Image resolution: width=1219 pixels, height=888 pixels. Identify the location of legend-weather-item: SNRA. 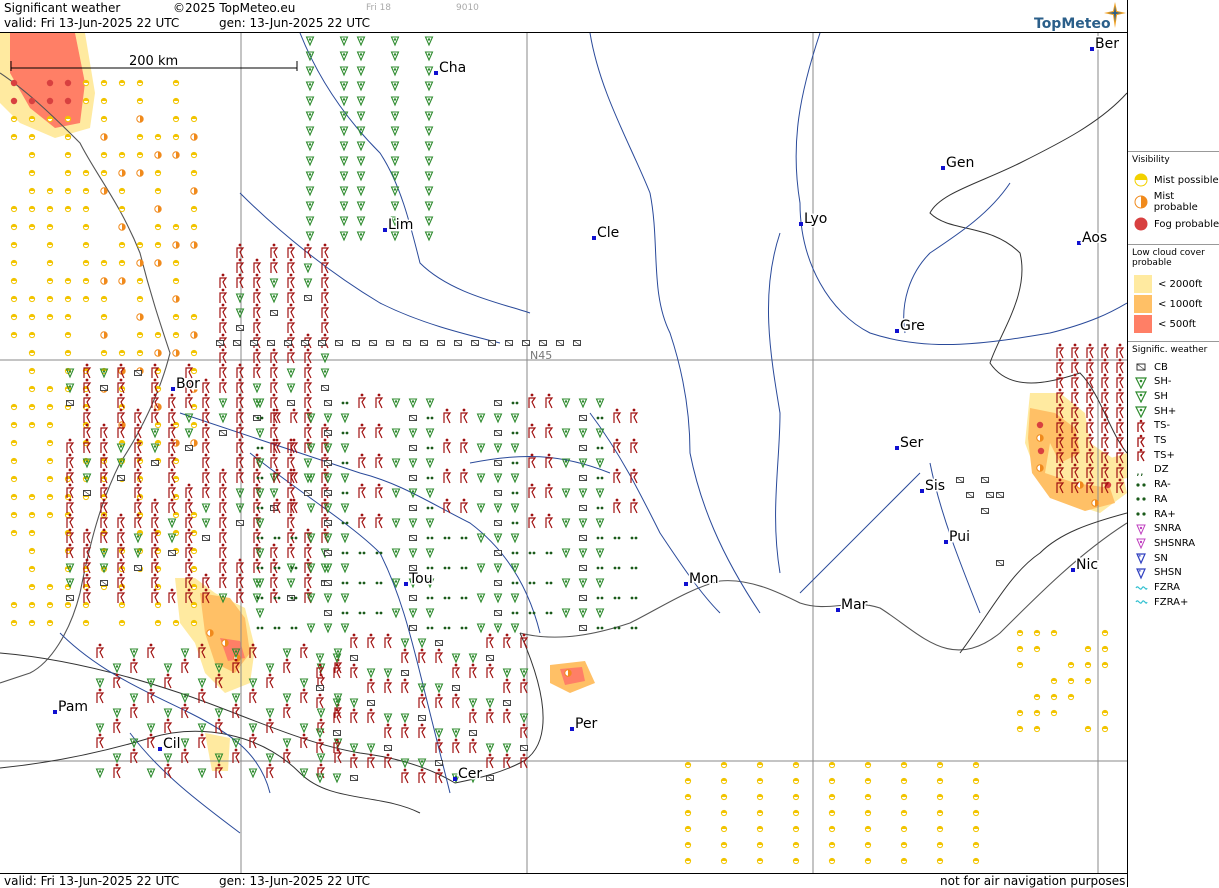
(1157, 529).